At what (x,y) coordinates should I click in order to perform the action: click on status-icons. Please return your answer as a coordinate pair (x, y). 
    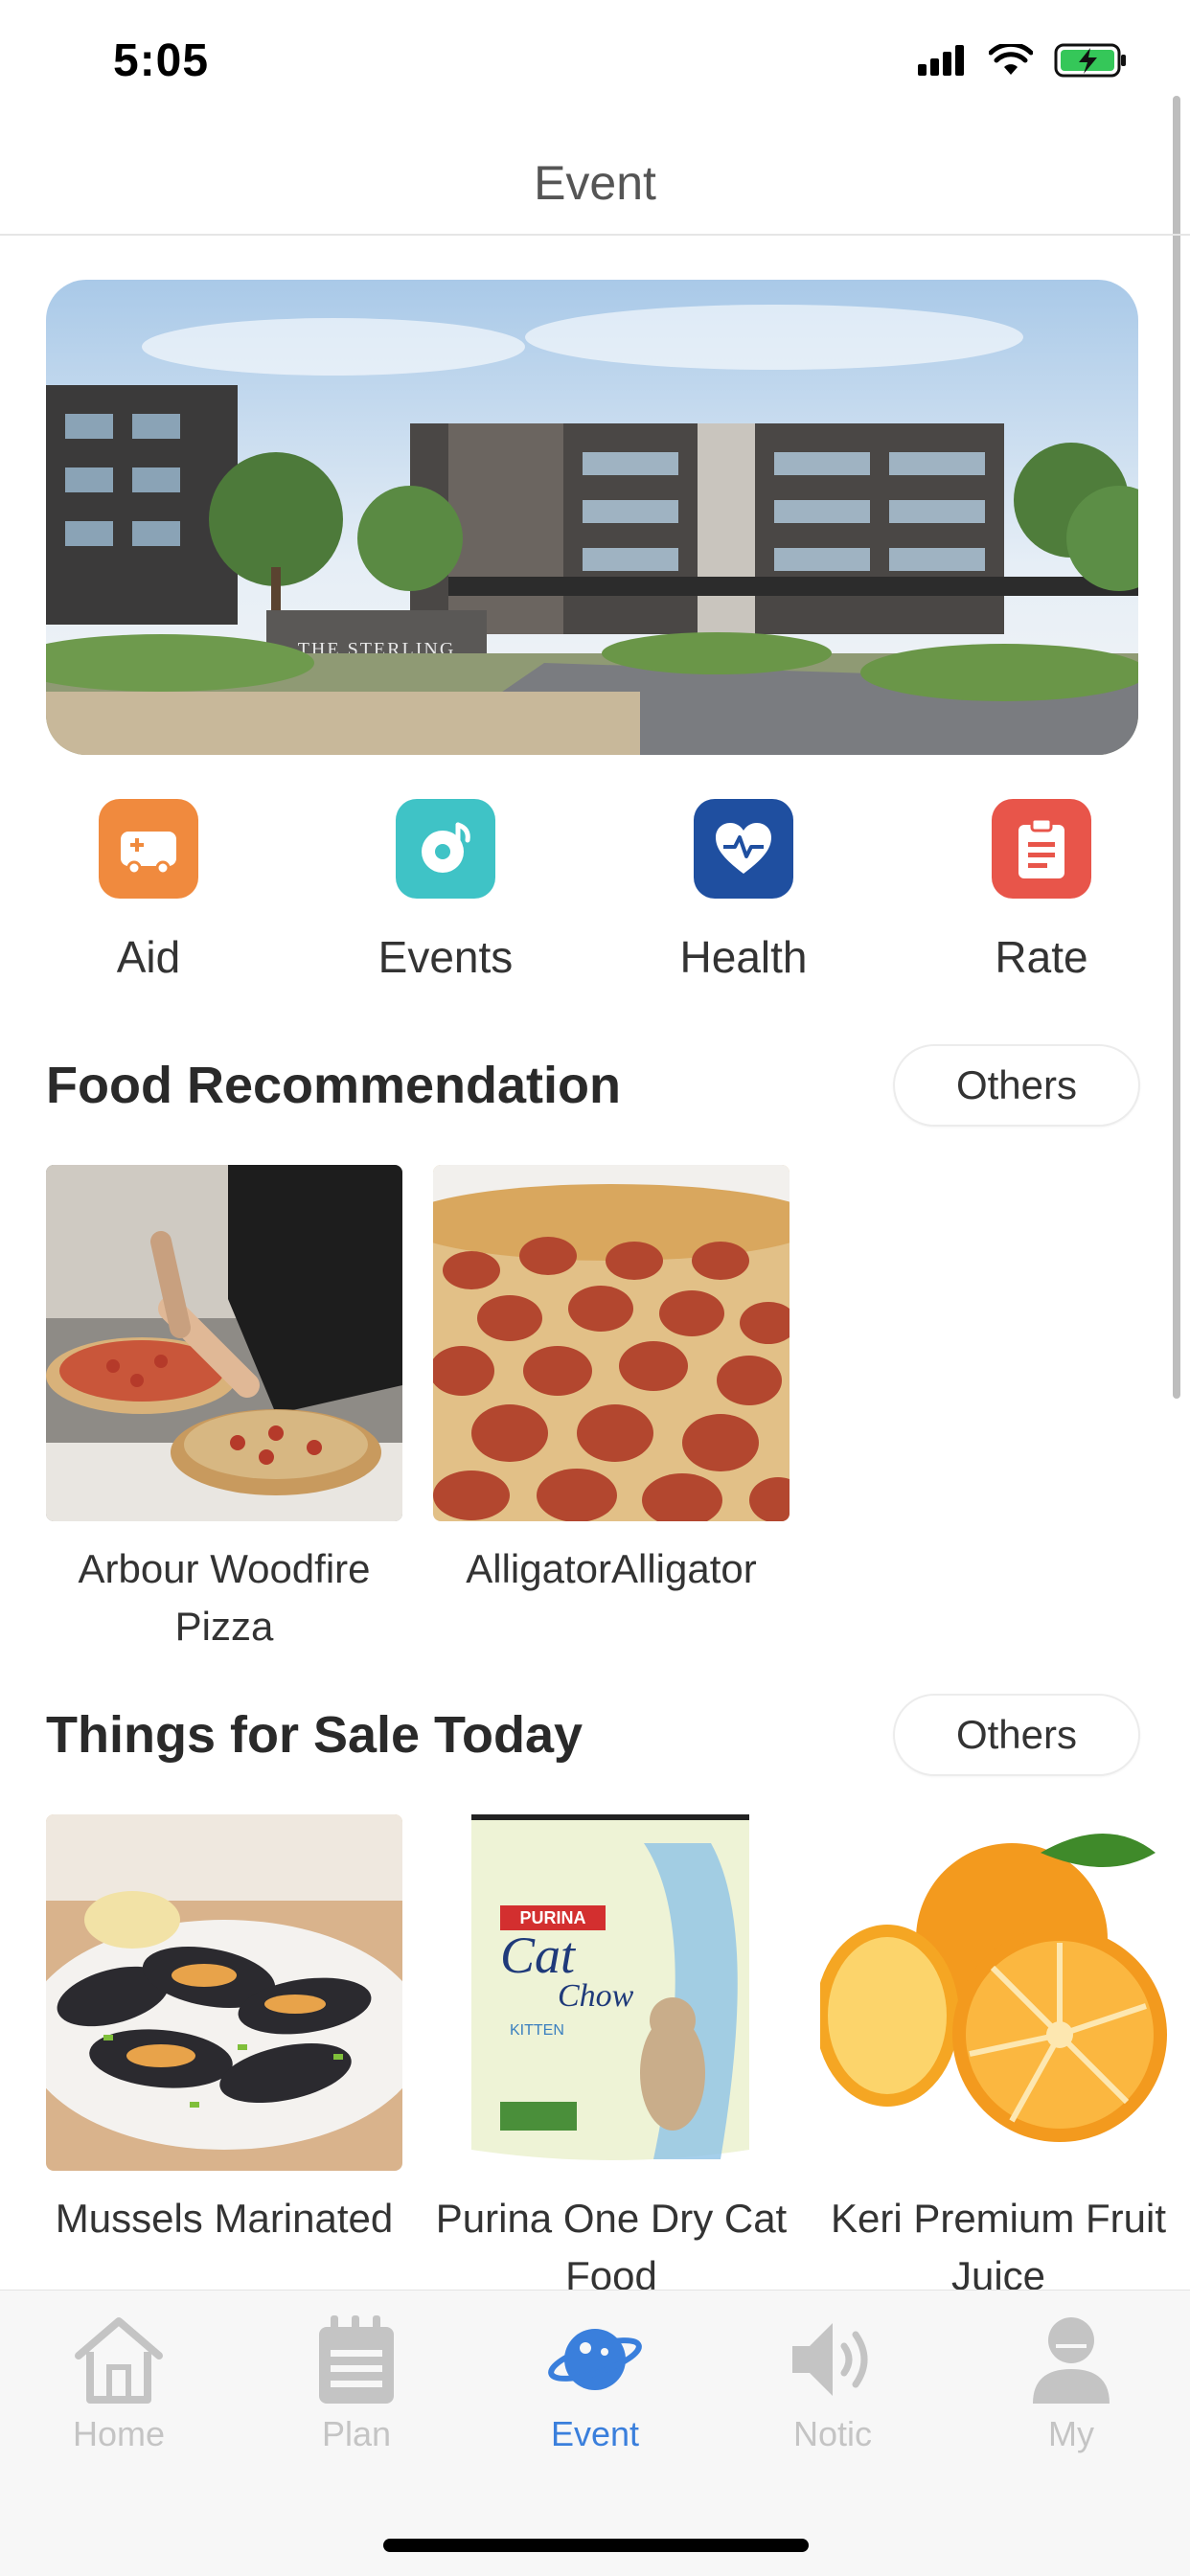
    Looking at the image, I should click on (1023, 60).